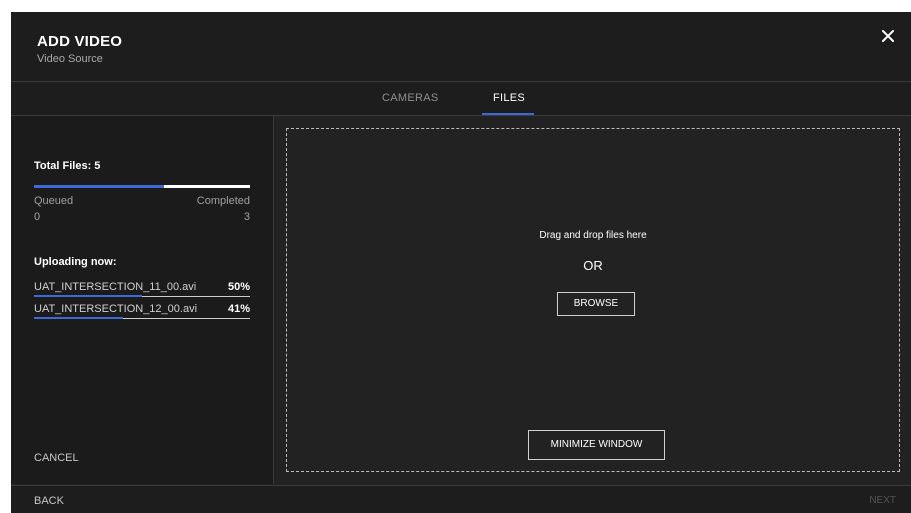 The width and height of the screenshot is (911, 513). Describe the element at coordinates (54, 201) in the screenshot. I see `queued-label: Queued` at that location.